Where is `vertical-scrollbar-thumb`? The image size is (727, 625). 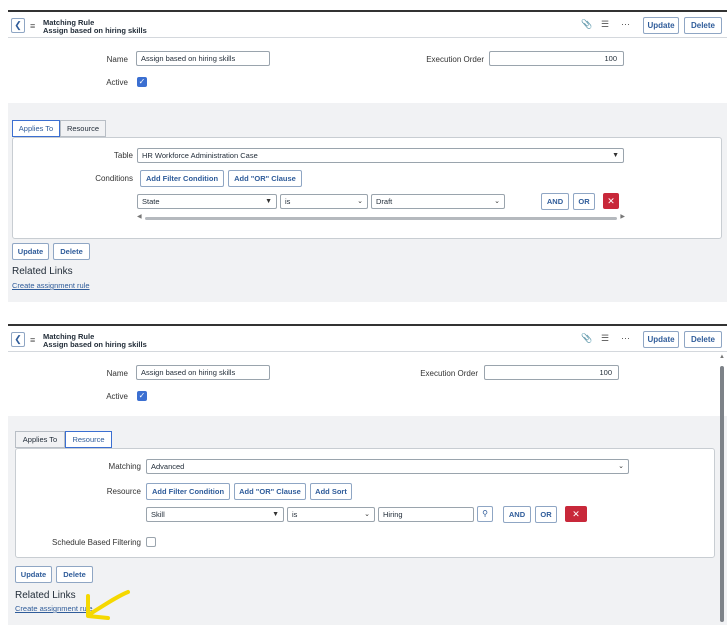
vertical-scrollbar-thumb is located at coordinates (722, 494).